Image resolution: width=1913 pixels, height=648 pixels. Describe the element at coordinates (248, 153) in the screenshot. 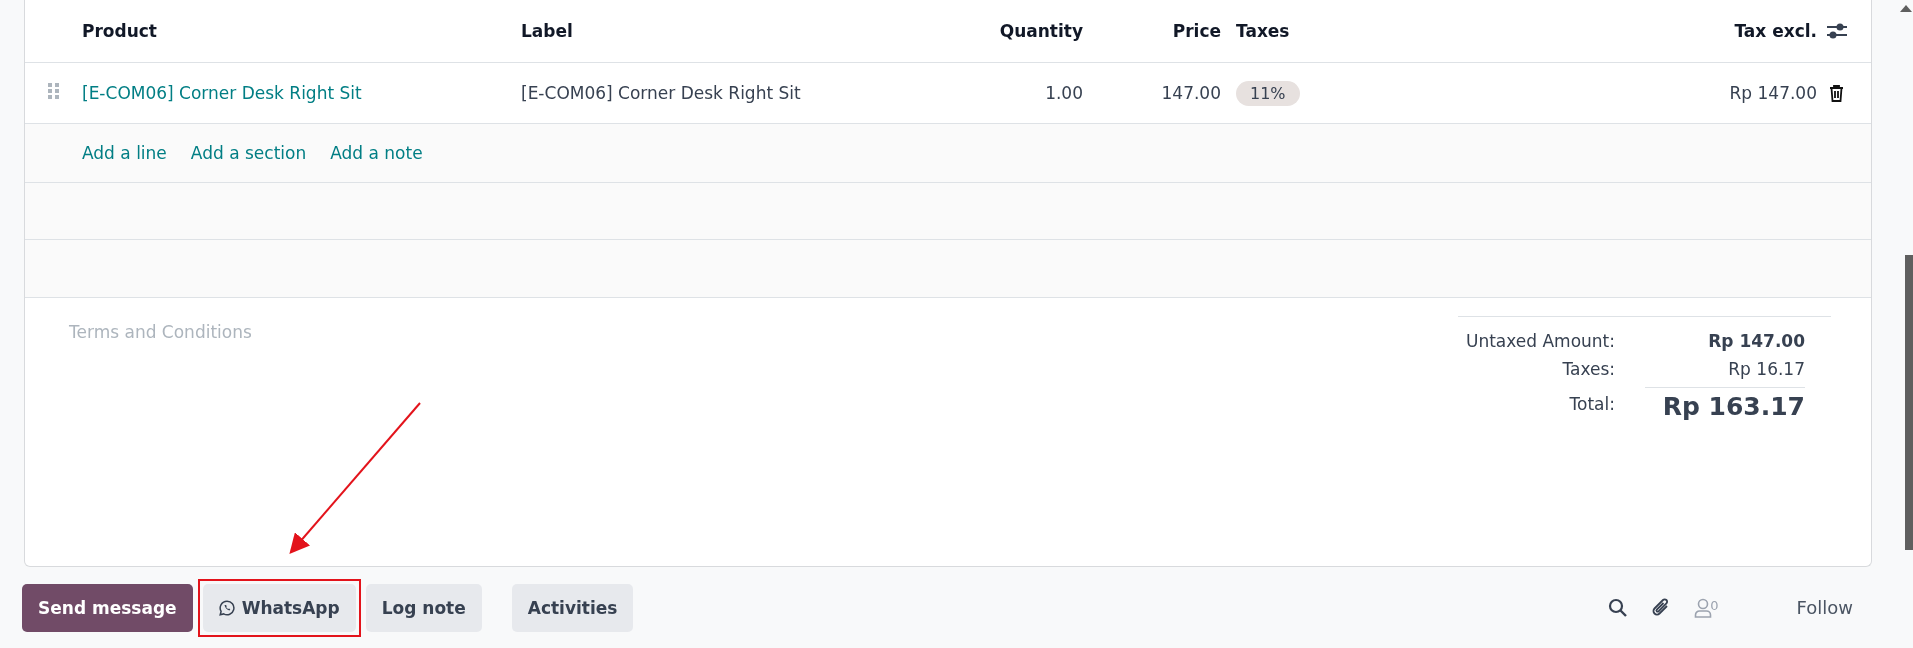

I see `add-link: Add a section` at that location.